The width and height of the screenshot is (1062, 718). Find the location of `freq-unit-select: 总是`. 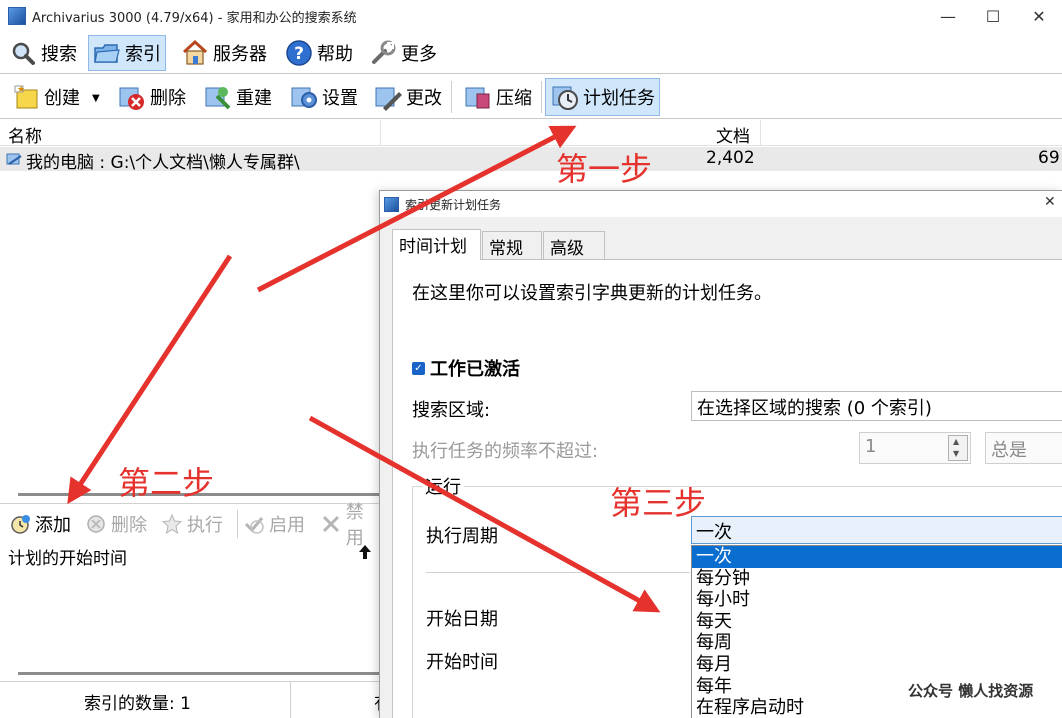

freq-unit-select: 总是 is located at coordinates (1023, 448).